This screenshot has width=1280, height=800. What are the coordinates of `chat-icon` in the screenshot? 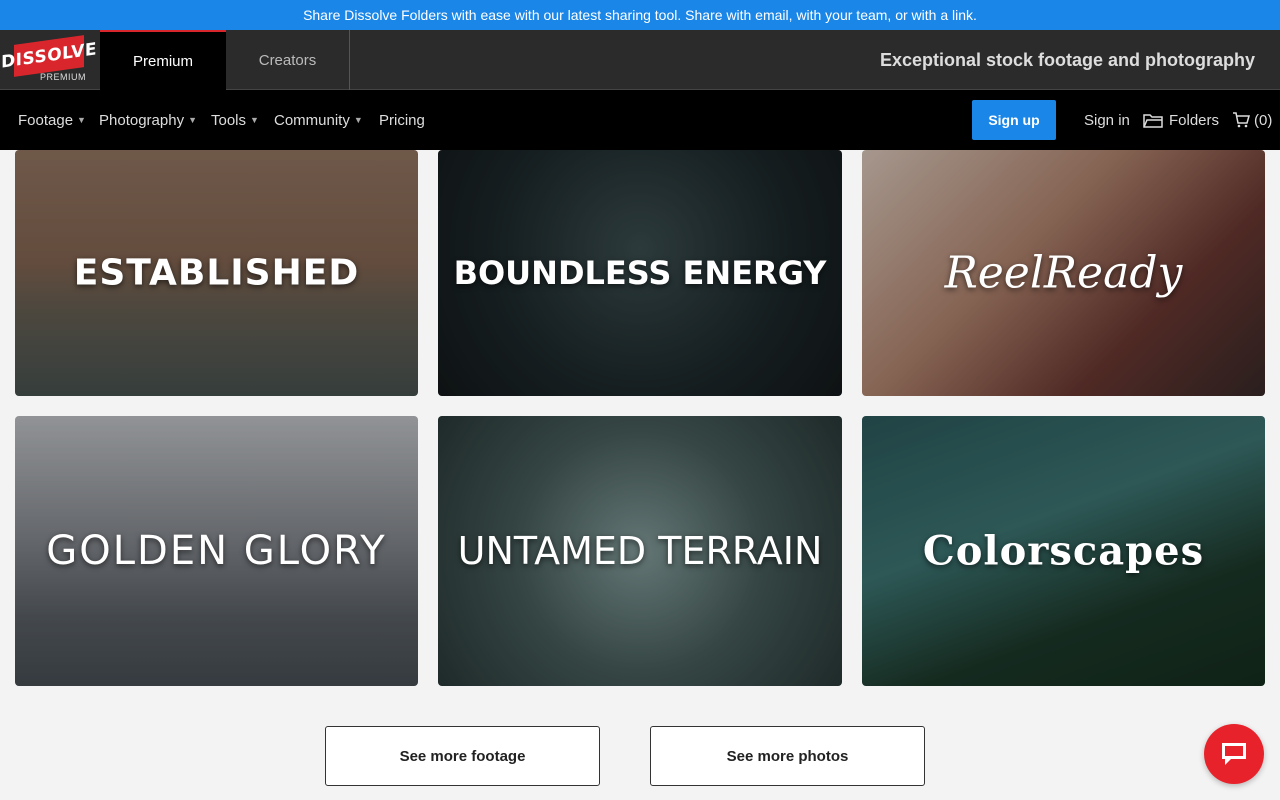 It's located at (1234, 754).